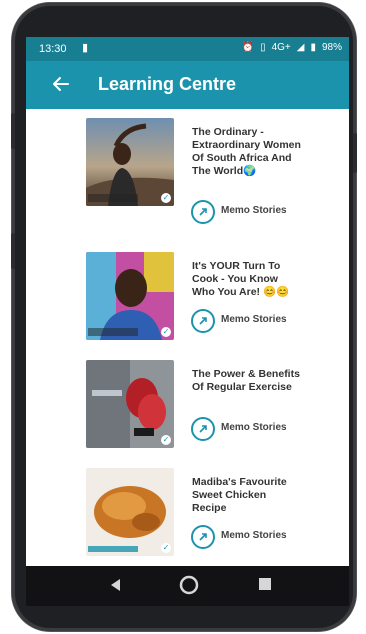  I want to click on battery-level: 98%, so click(331, 47).